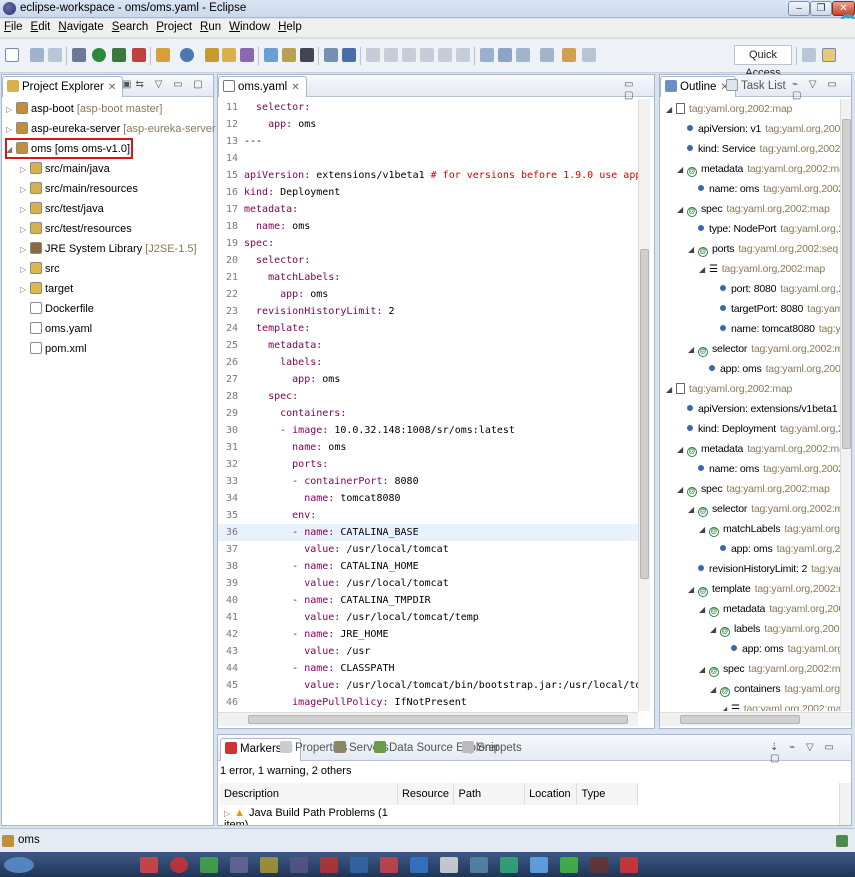 The image size is (855, 877). Describe the element at coordinates (428, 345) in the screenshot. I see `code-line: 25 metadata:` at that location.